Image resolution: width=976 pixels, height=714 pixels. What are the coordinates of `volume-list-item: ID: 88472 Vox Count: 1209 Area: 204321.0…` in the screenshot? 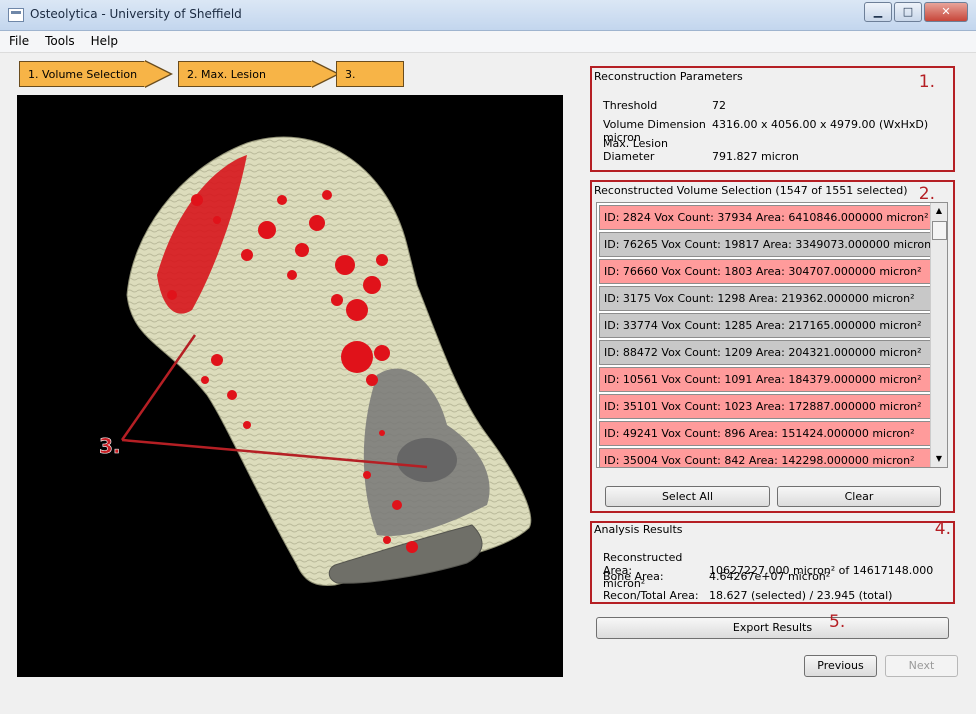 It's located at (771, 352).